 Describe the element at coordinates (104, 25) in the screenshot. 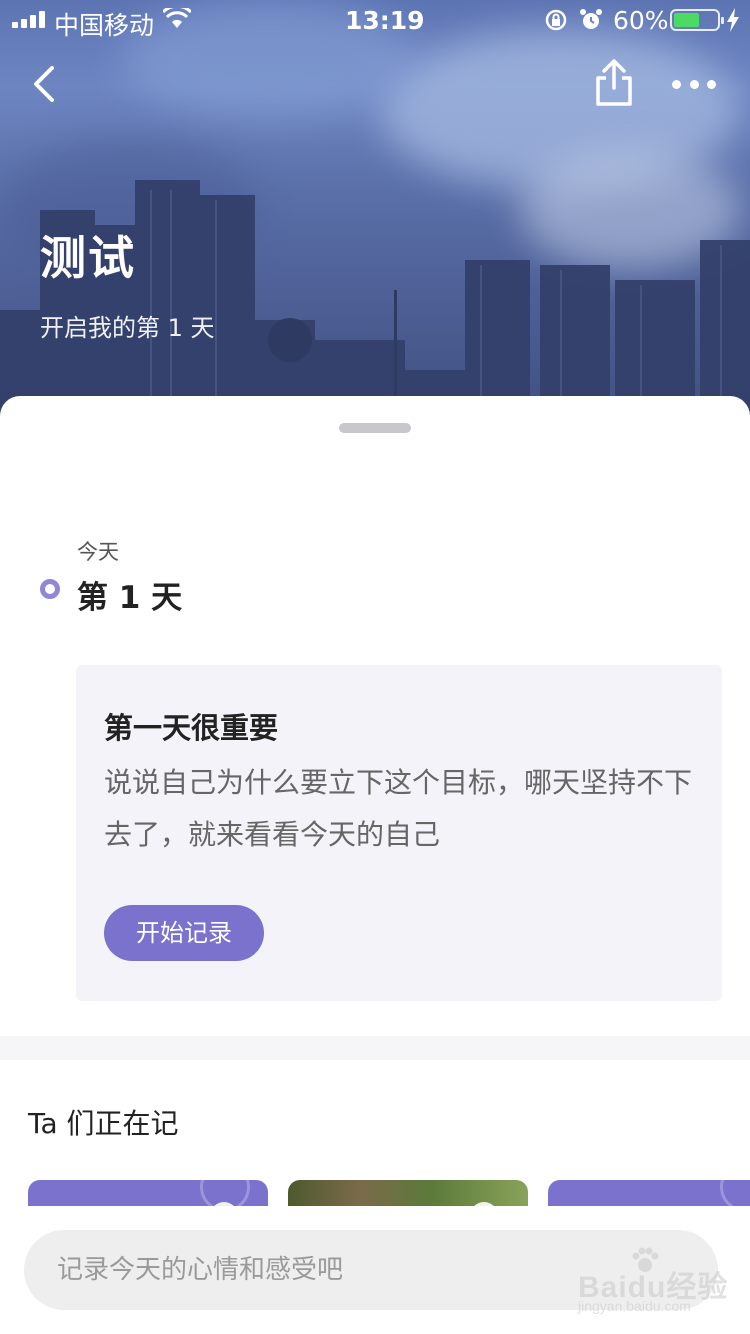

I see `carrier-name: 中国移动` at that location.